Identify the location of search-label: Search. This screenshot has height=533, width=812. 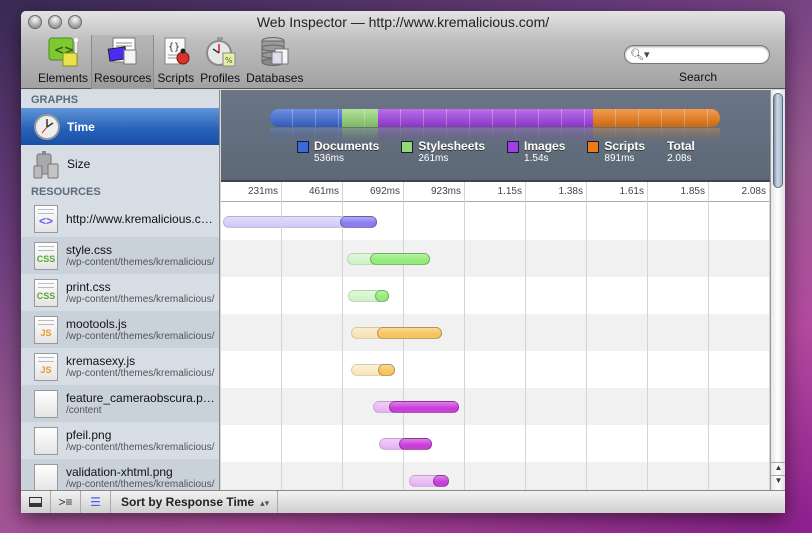
(698, 77).